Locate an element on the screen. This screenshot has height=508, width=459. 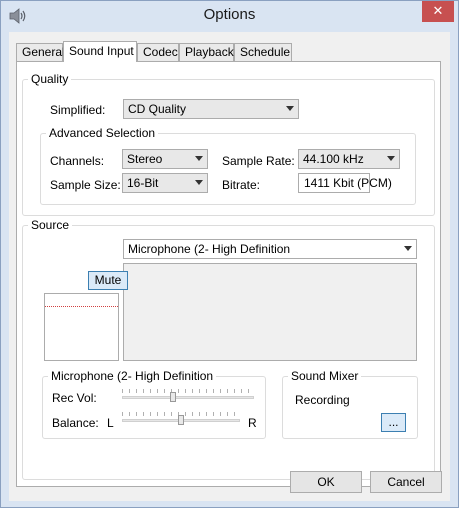
rec-vol-slider is located at coordinates (188, 397).